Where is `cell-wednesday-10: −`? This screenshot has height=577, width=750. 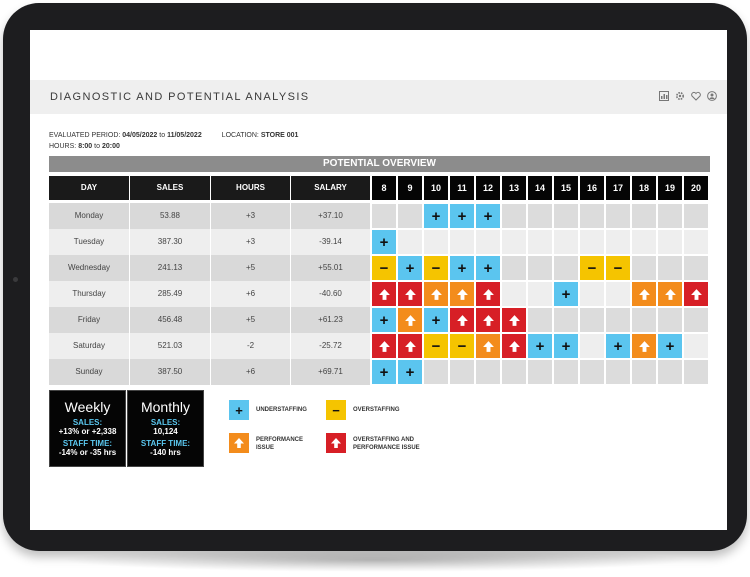 cell-wednesday-10: − is located at coordinates (436, 268).